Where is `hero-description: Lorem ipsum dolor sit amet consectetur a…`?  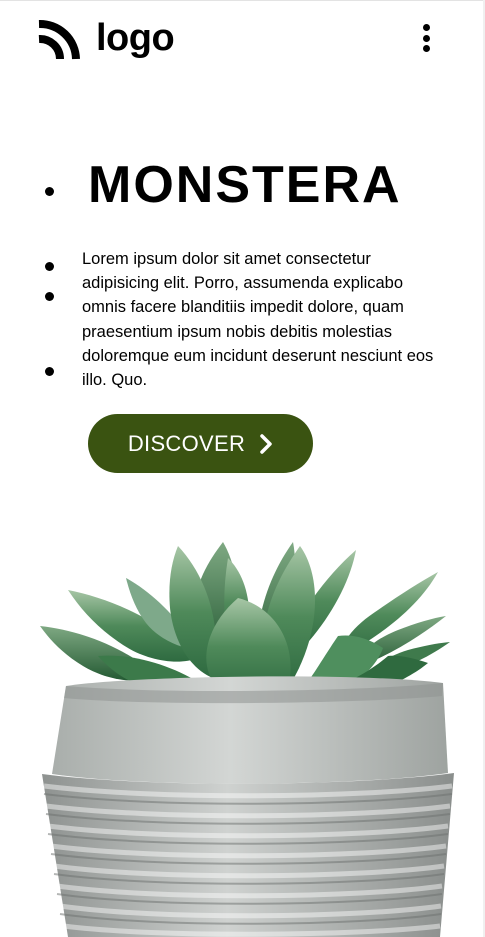
hero-description: Lorem ipsum dolor sit amet consectetur a… is located at coordinates (258, 320).